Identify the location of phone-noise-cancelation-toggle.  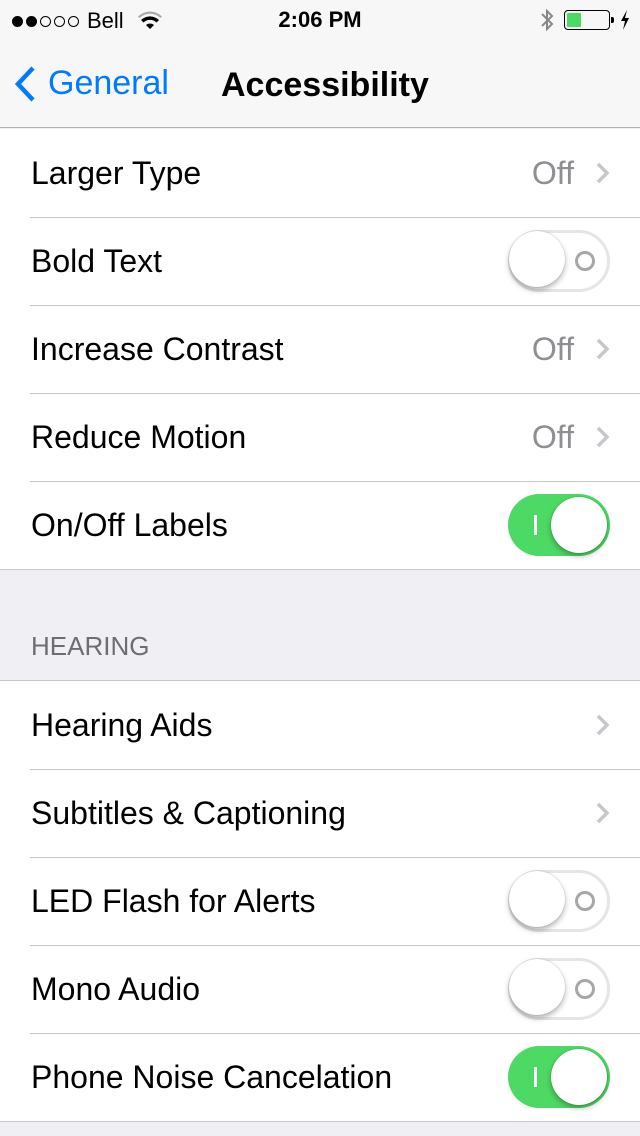
(559, 1077).